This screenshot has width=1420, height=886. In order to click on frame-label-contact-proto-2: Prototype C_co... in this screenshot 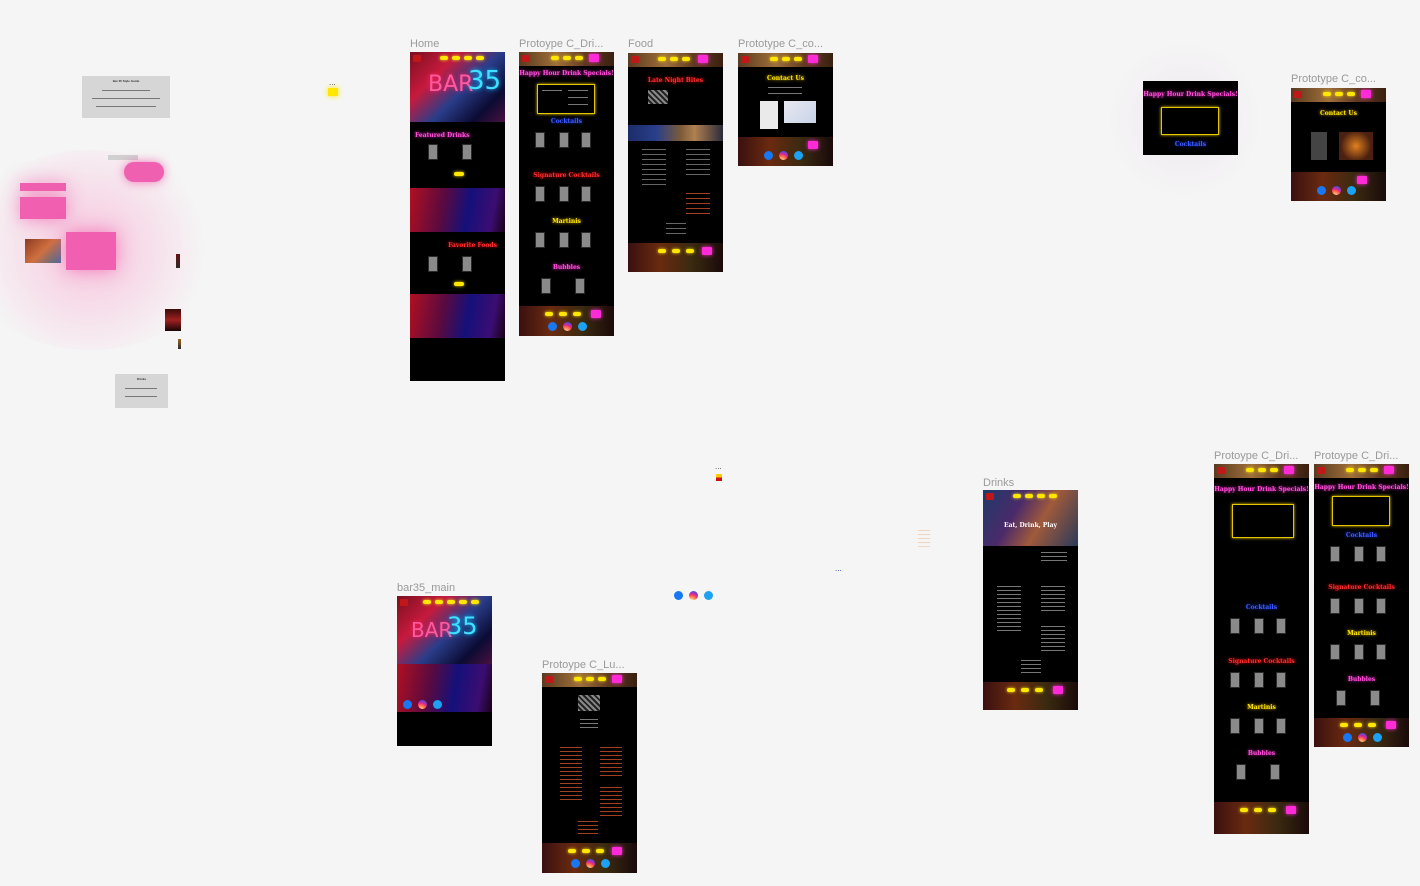, I will do `click(1338, 79)`.